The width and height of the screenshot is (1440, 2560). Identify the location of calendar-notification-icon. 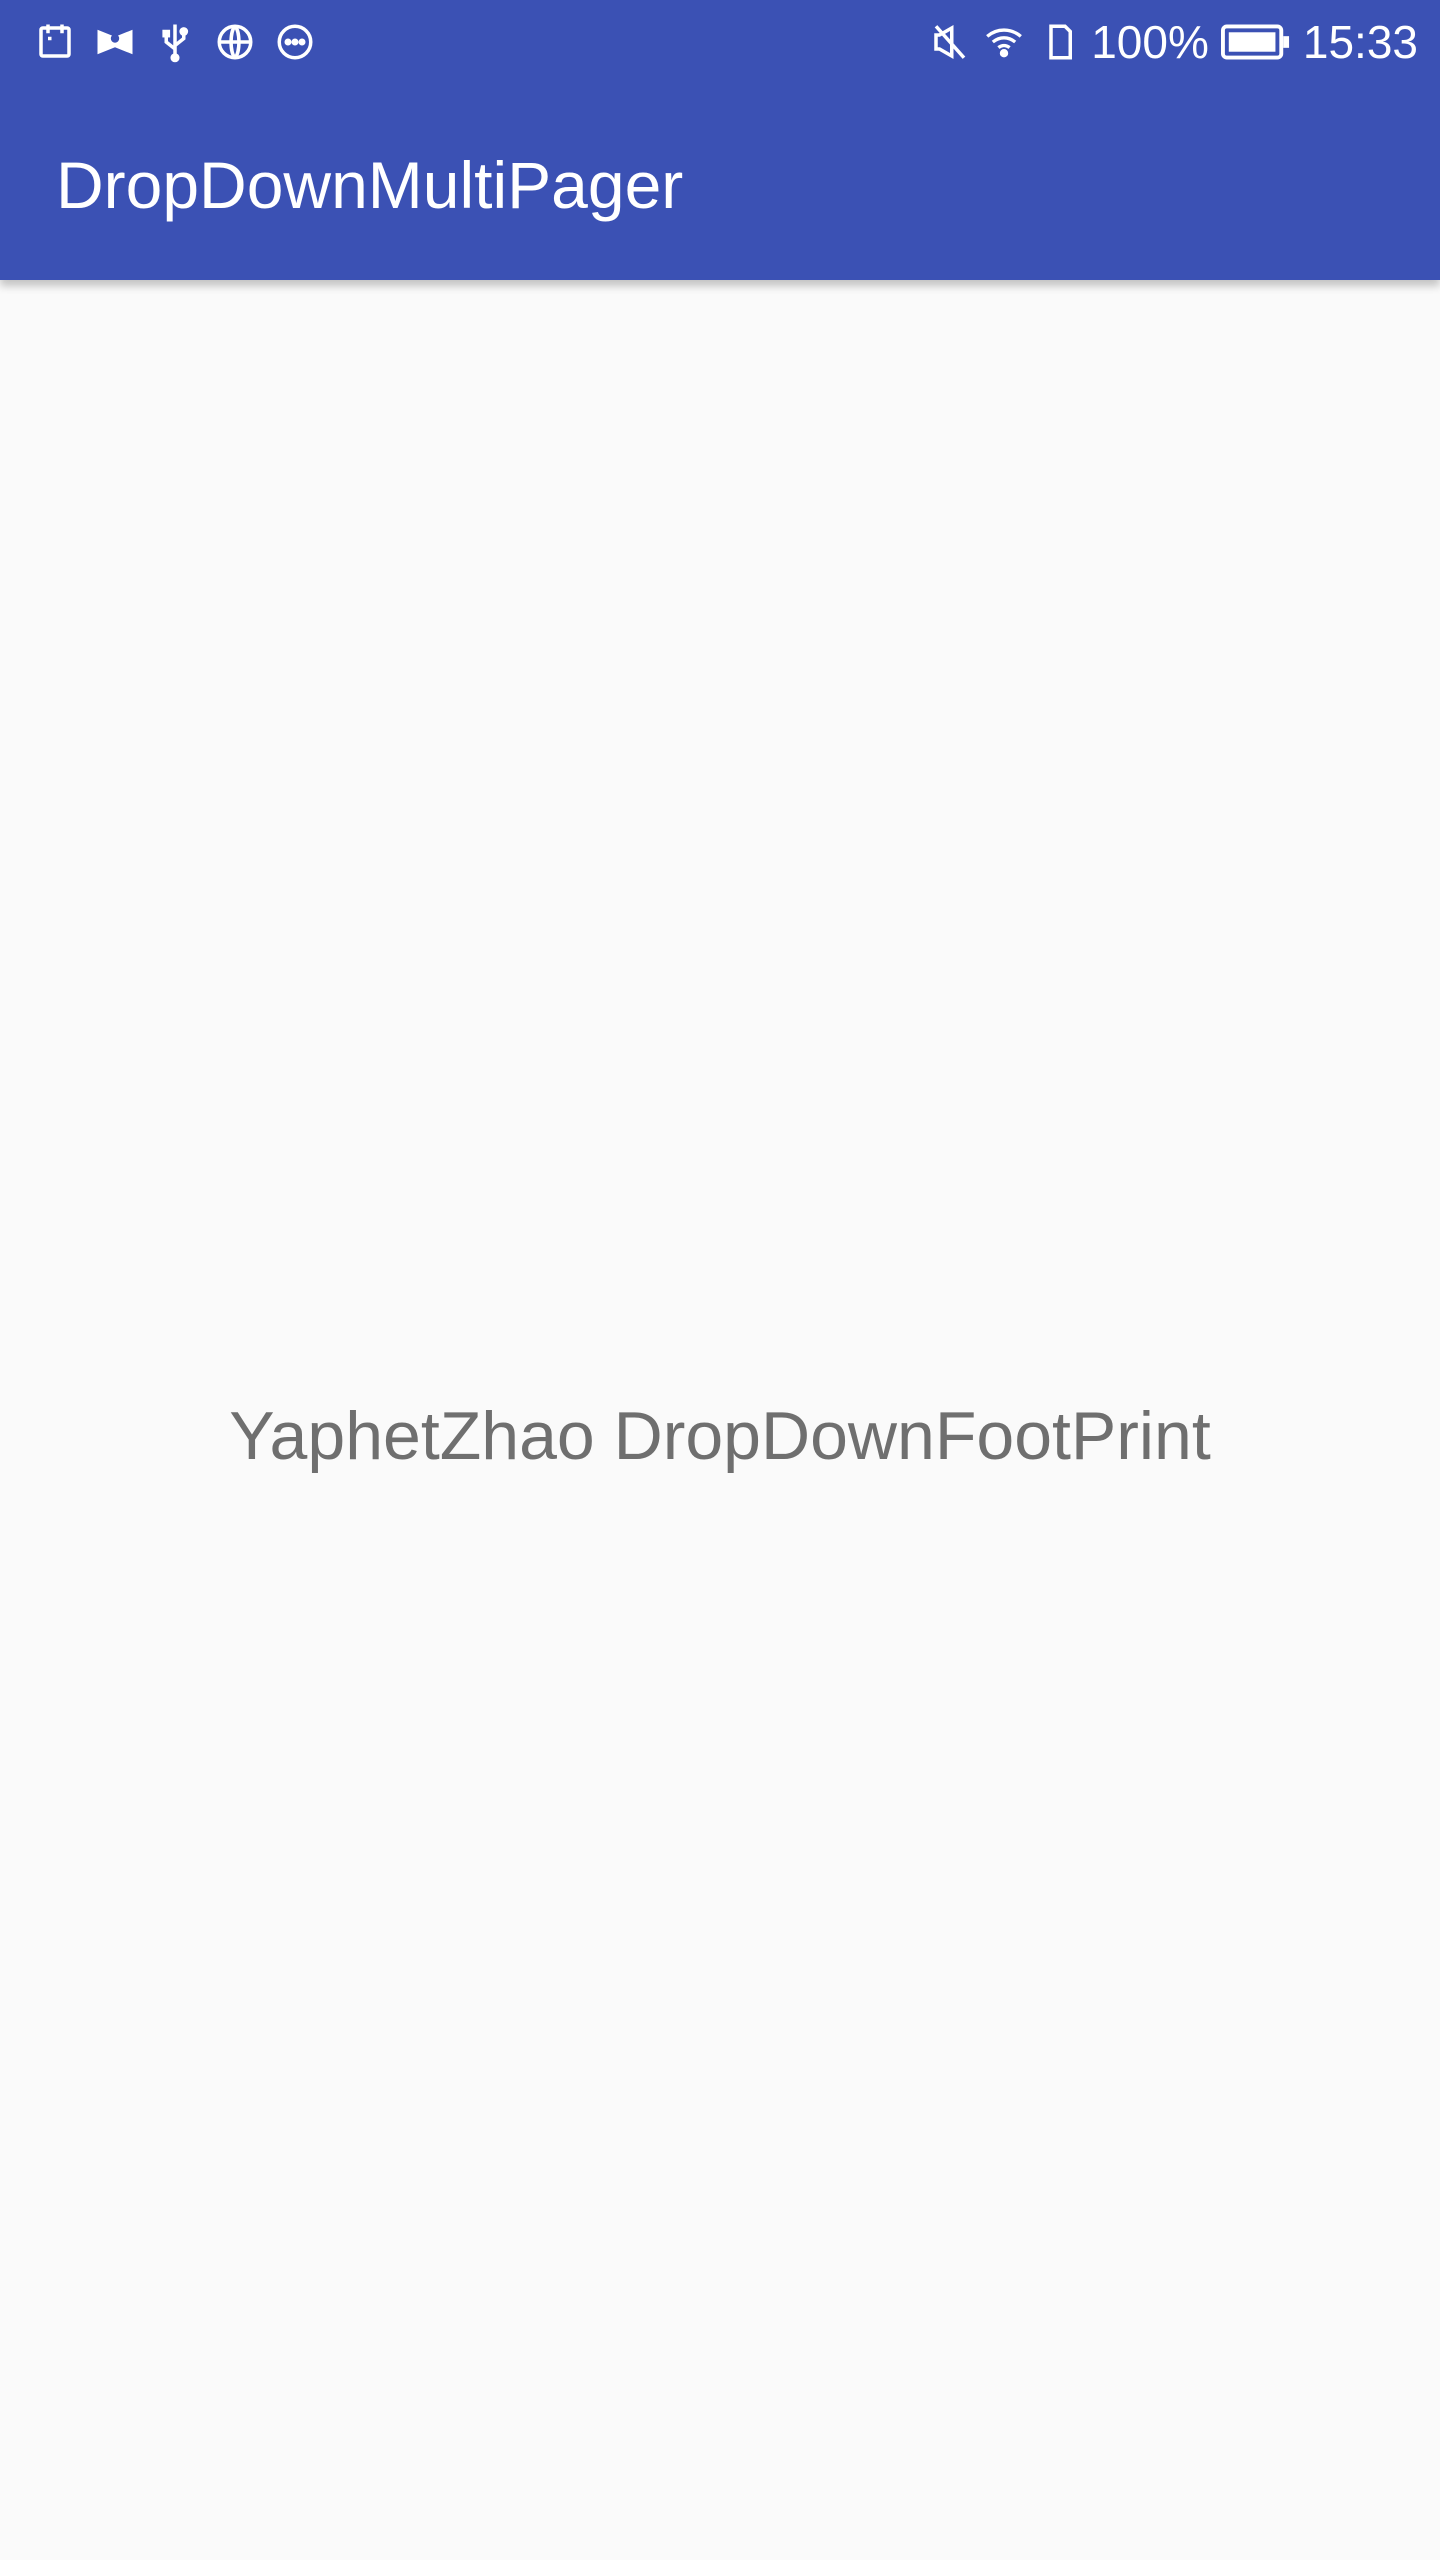
(55, 42).